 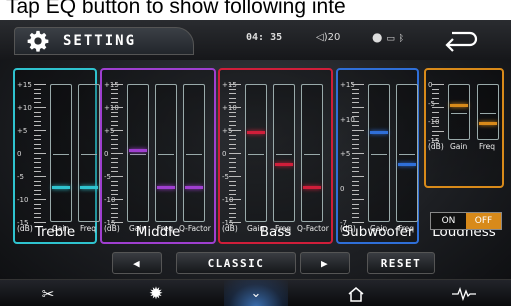 I want to click on back-button, so click(x=460, y=39).